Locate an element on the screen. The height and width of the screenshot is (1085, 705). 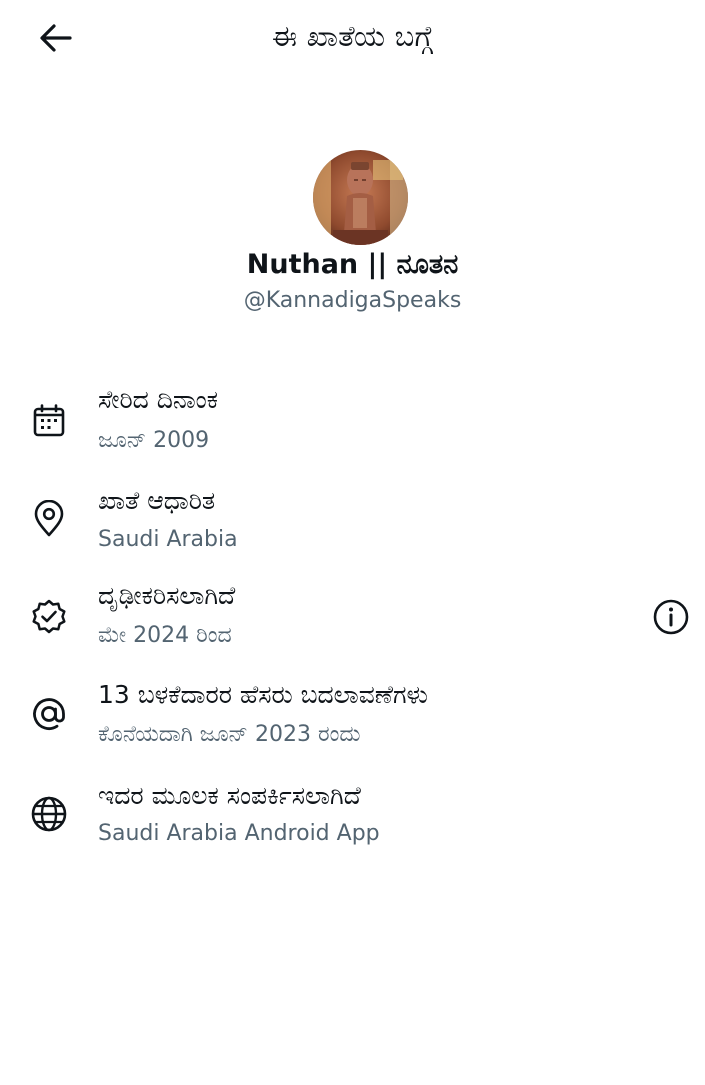
account-location-value: Saudi Arabia is located at coordinates (168, 539).